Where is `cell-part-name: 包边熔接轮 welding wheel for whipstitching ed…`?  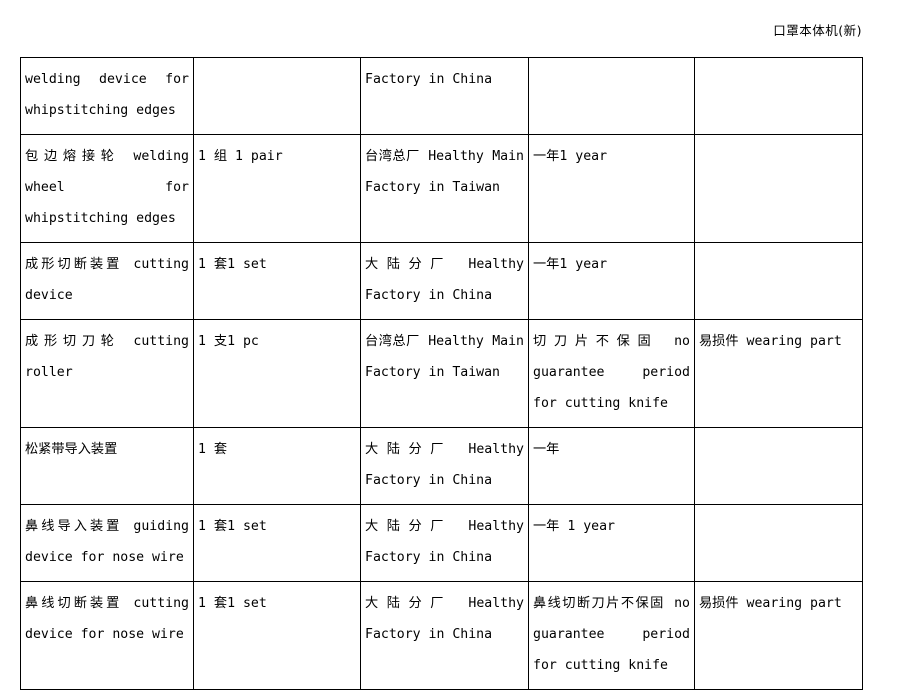
cell-part-name: 包边熔接轮 welding wheel for whipstitching ed… is located at coordinates (107, 188).